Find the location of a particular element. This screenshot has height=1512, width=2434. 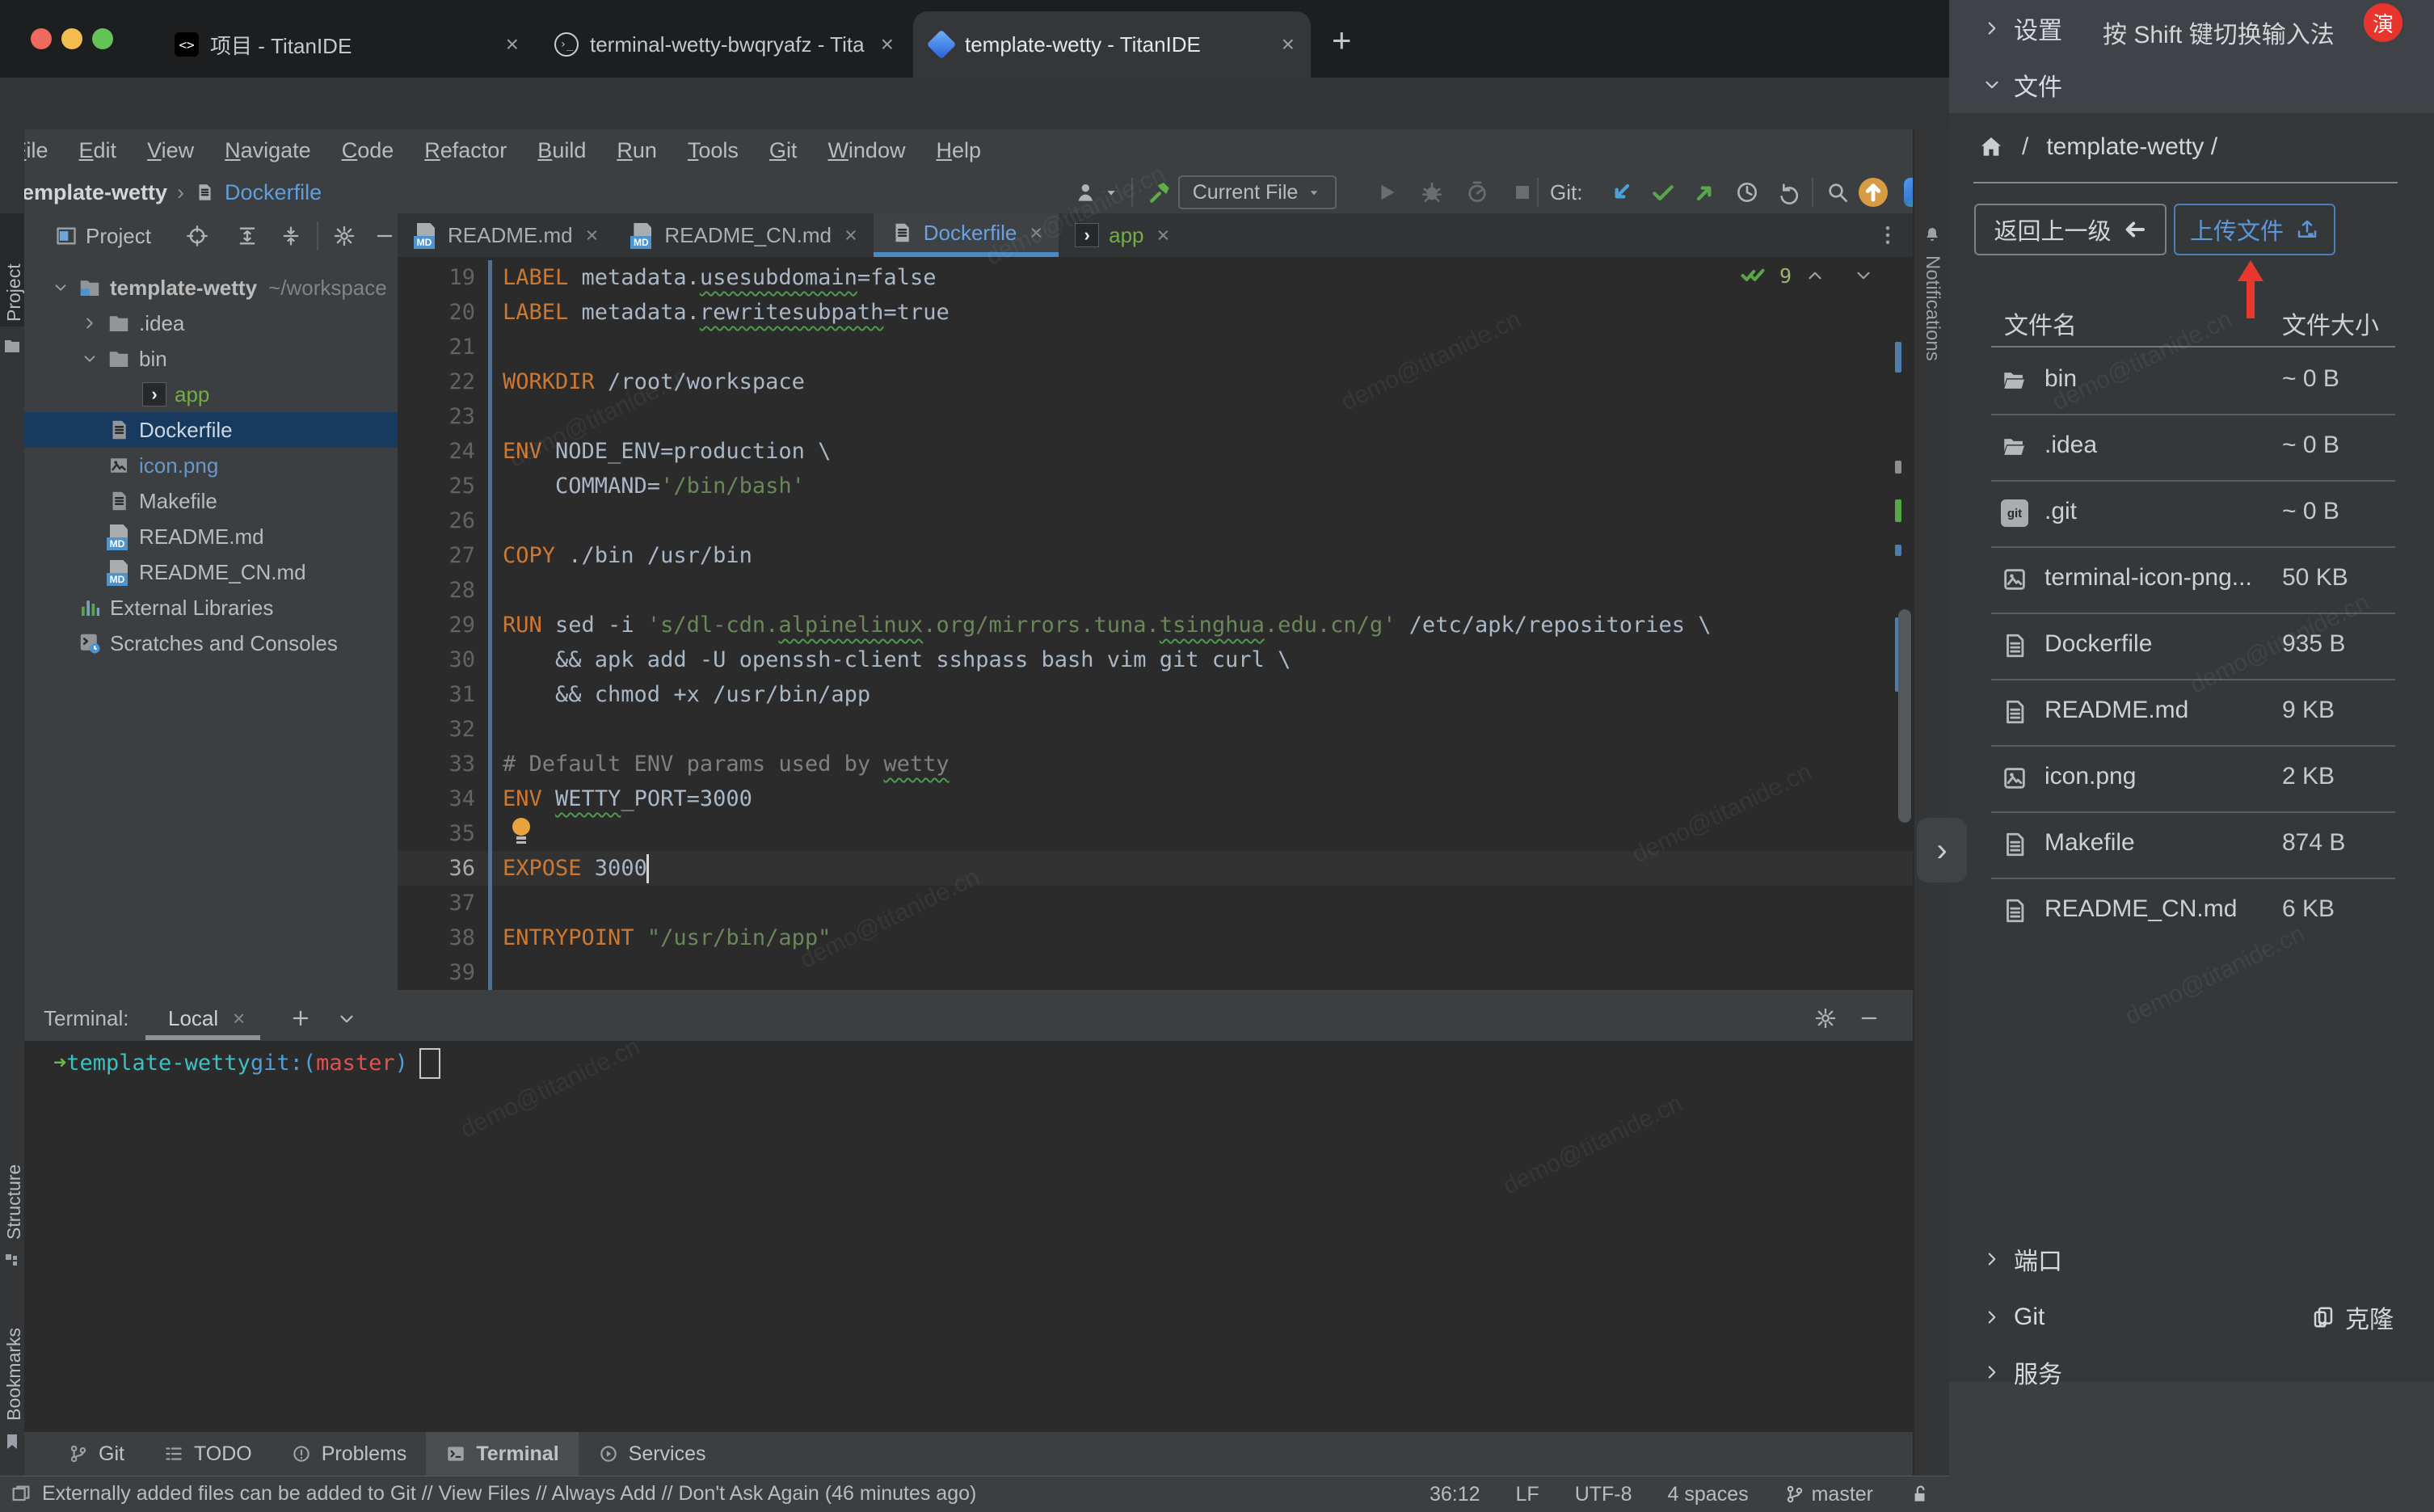

collapse-all-icon is located at coordinates (291, 236).